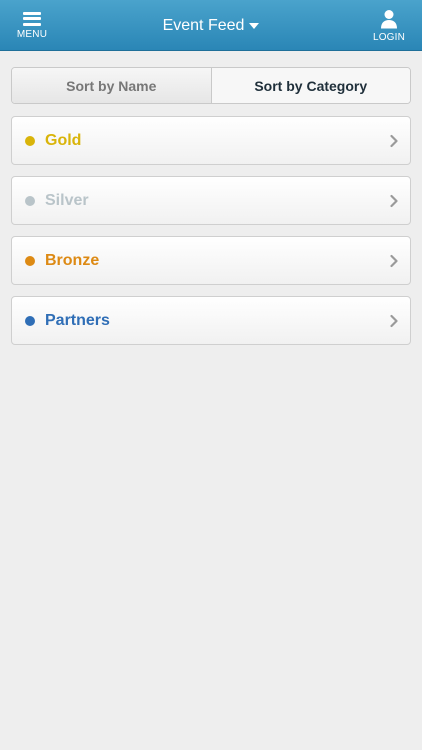 This screenshot has height=750, width=422. Describe the element at coordinates (310, 85) in the screenshot. I see `sort-by-category-button: Sort by Category` at that location.